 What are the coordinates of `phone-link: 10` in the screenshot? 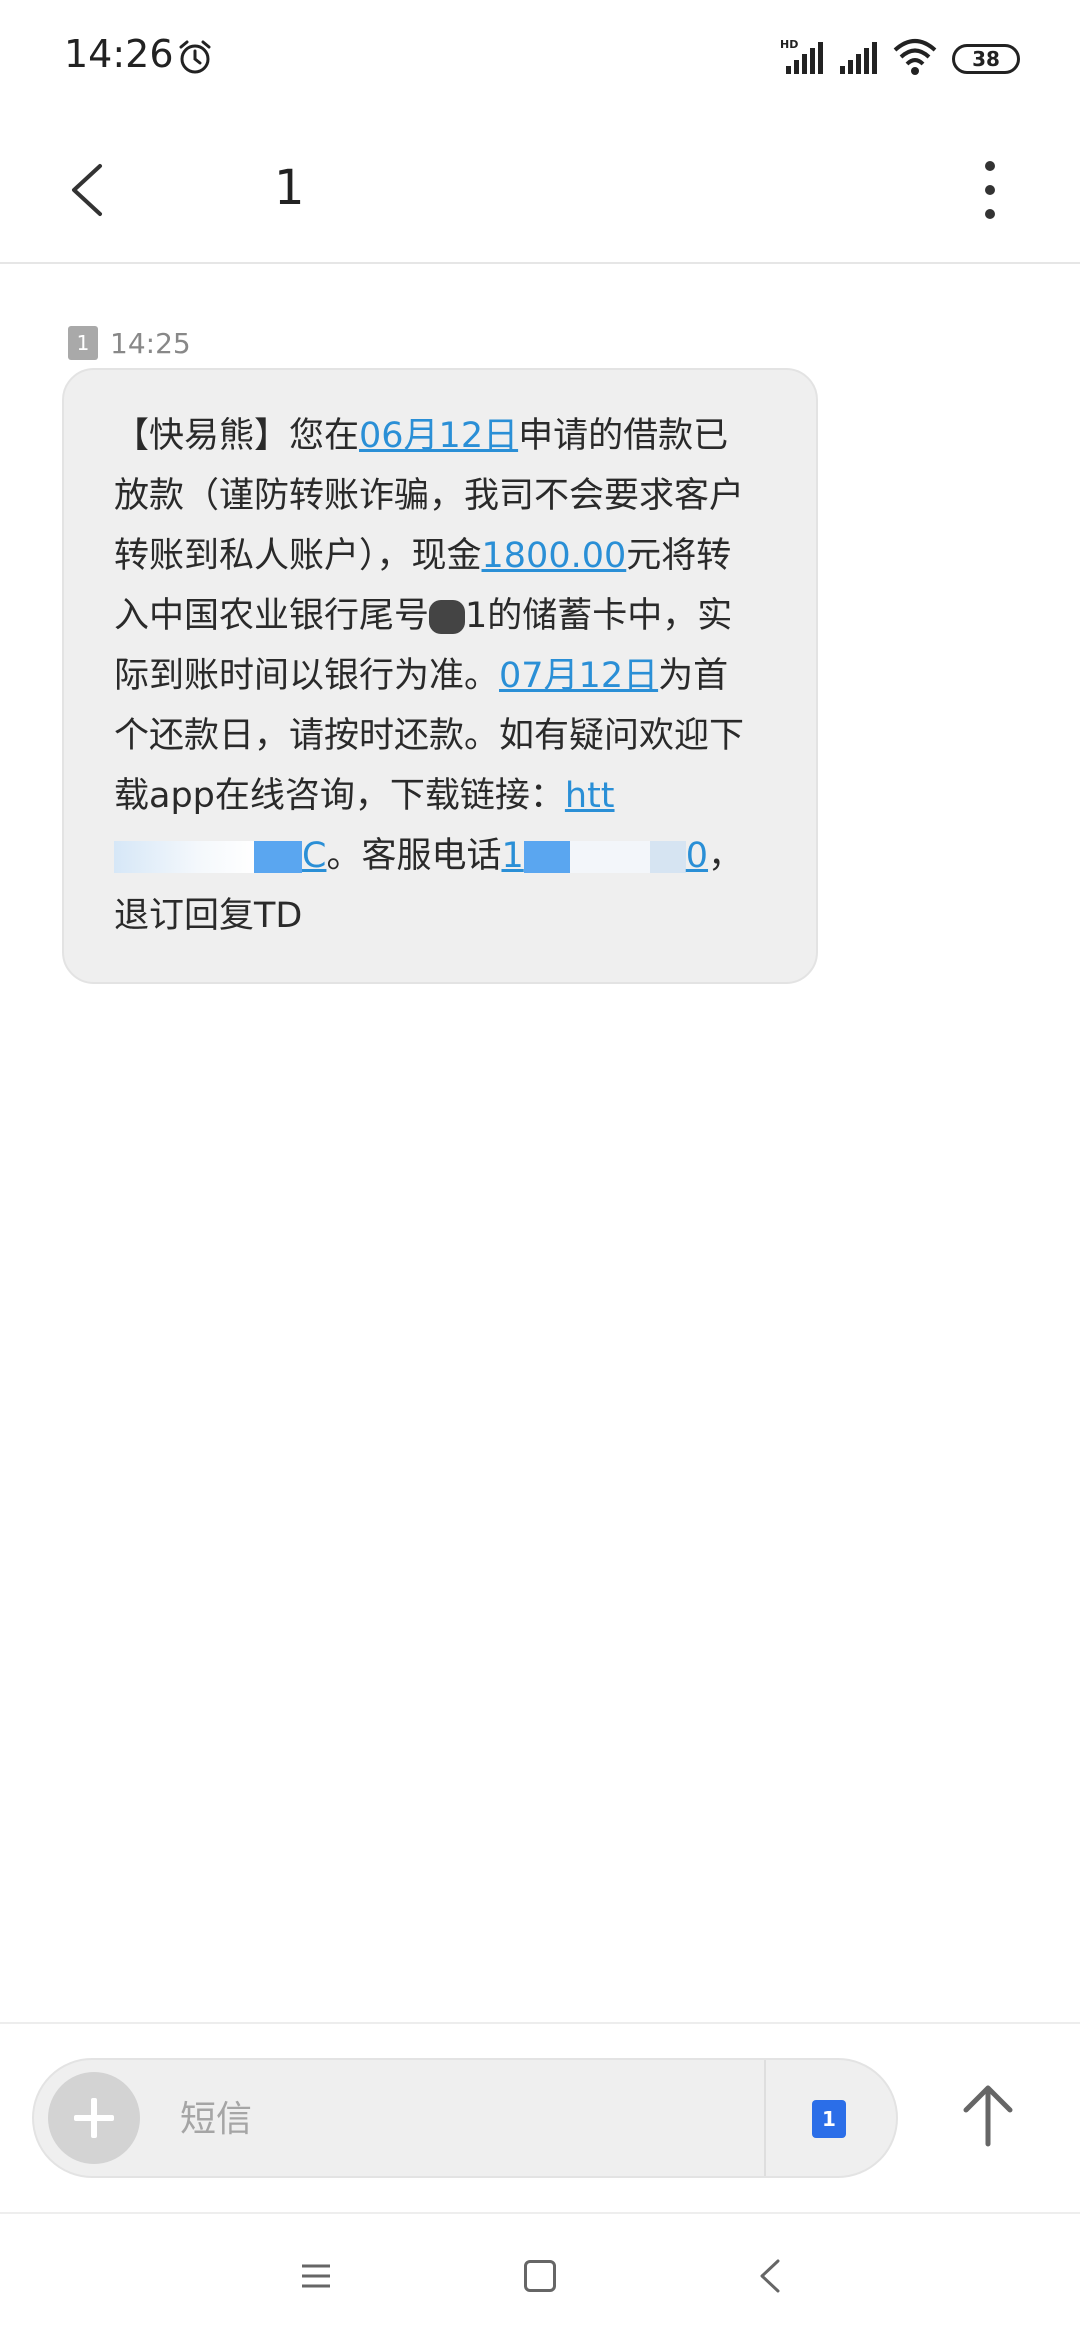 It's located at (604, 856).